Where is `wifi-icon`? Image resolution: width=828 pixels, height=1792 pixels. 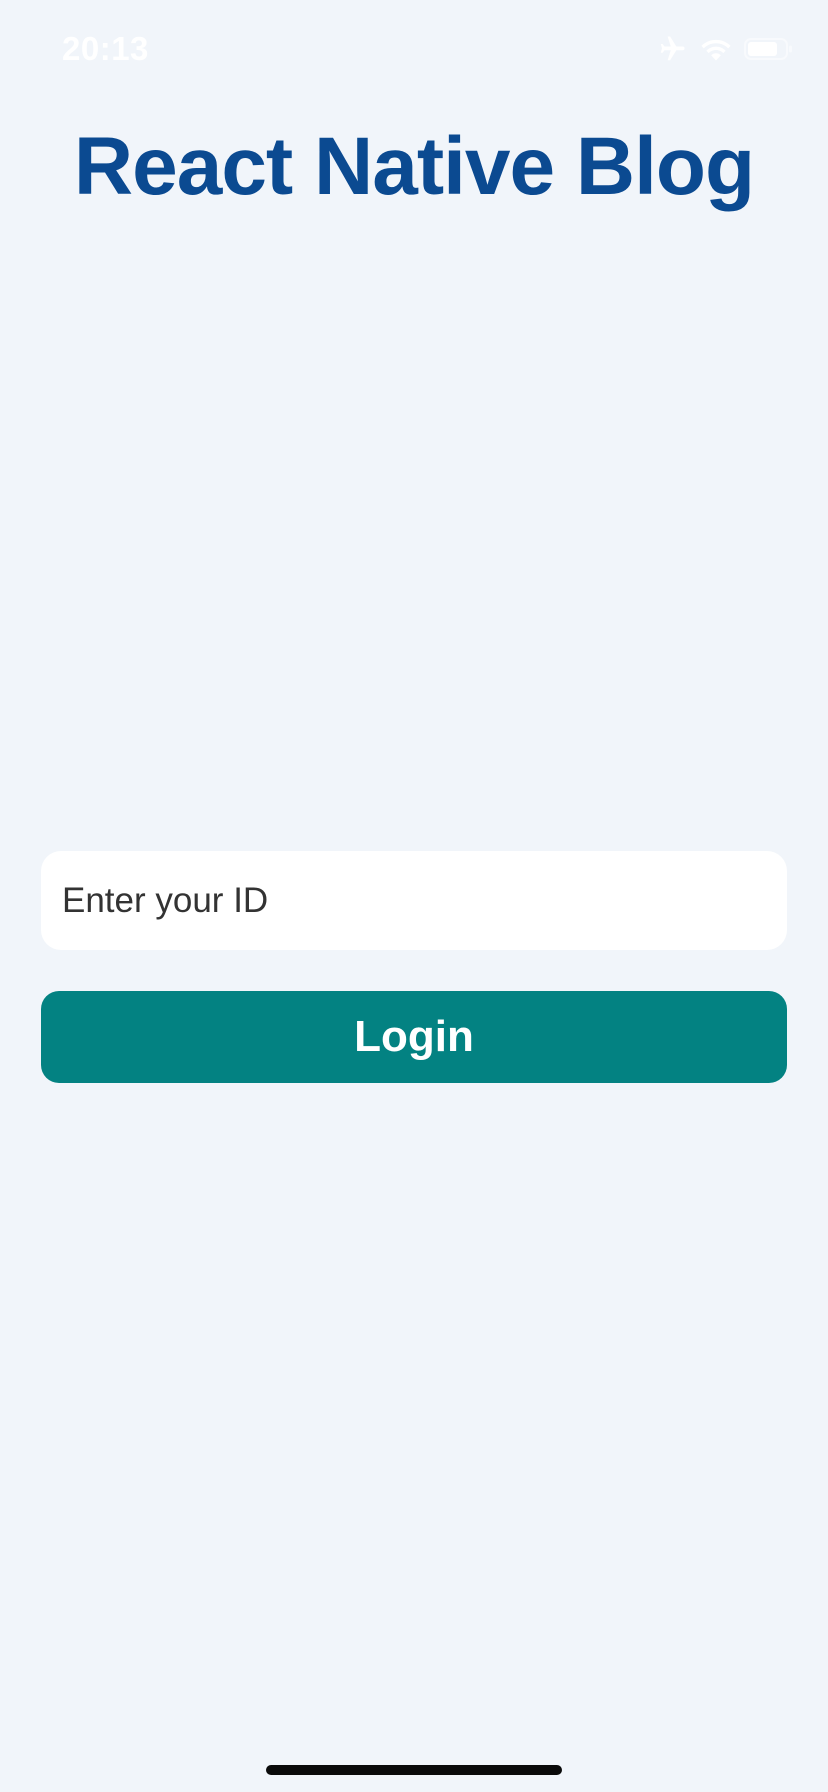
wifi-icon is located at coordinates (716, 49).